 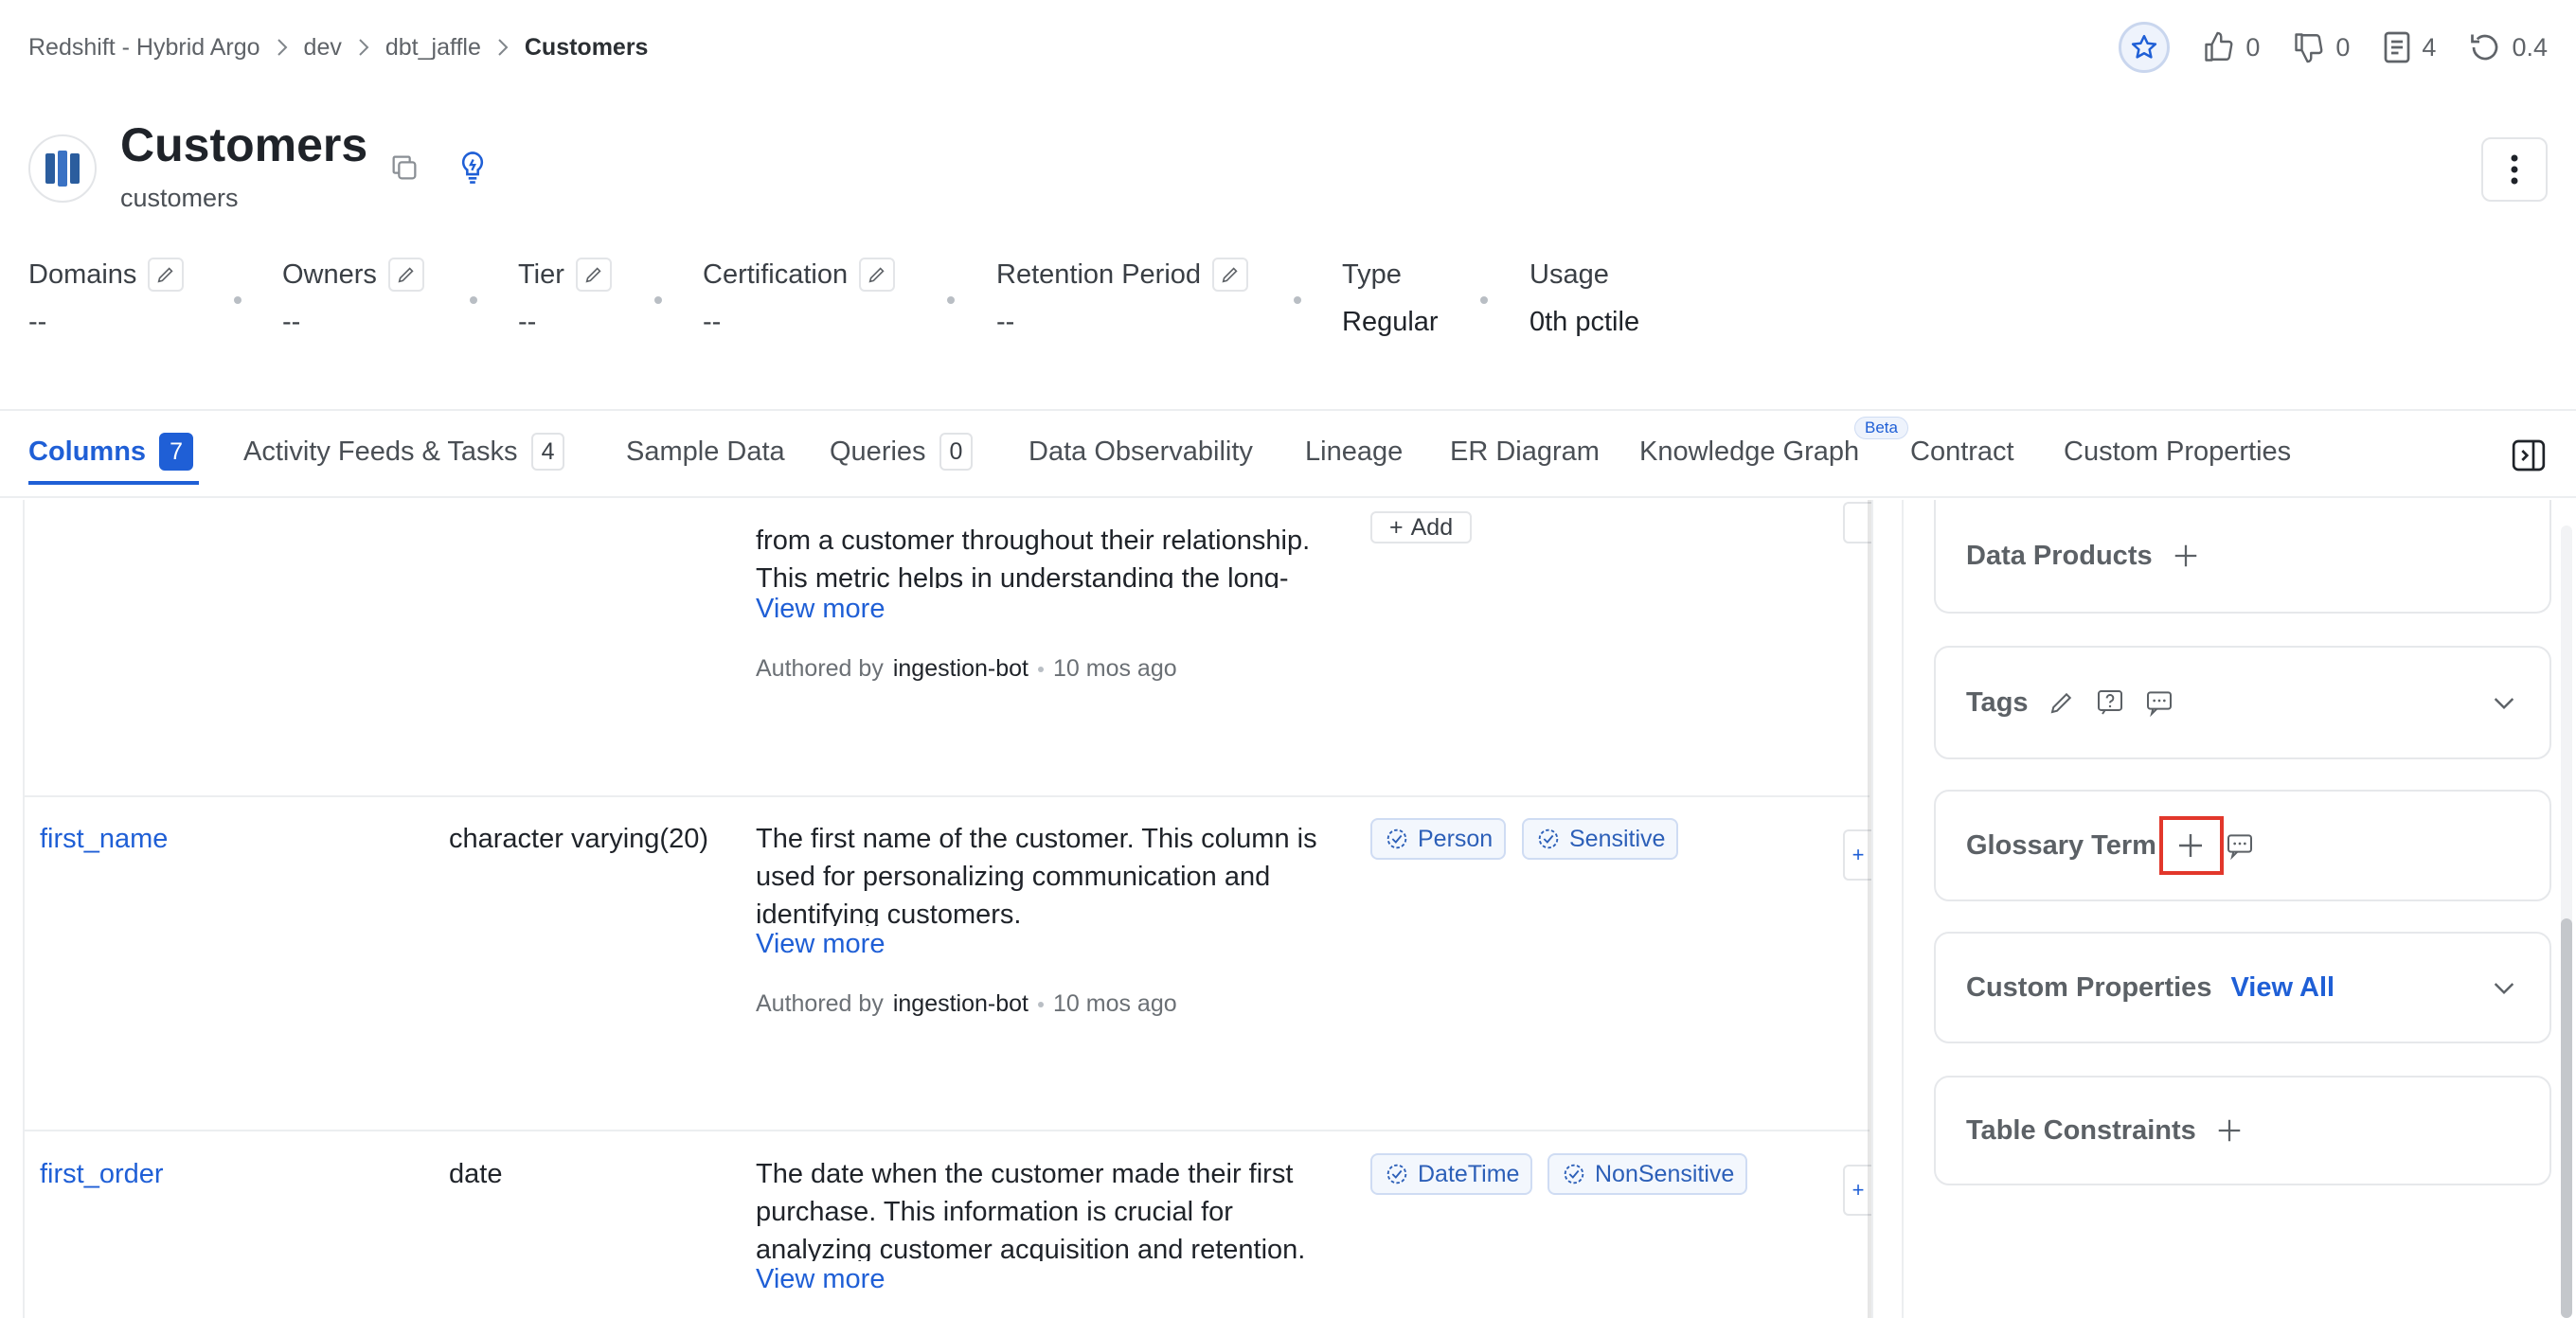 I want to click on tab-label: Lineage, so click(x=1354, y=451).